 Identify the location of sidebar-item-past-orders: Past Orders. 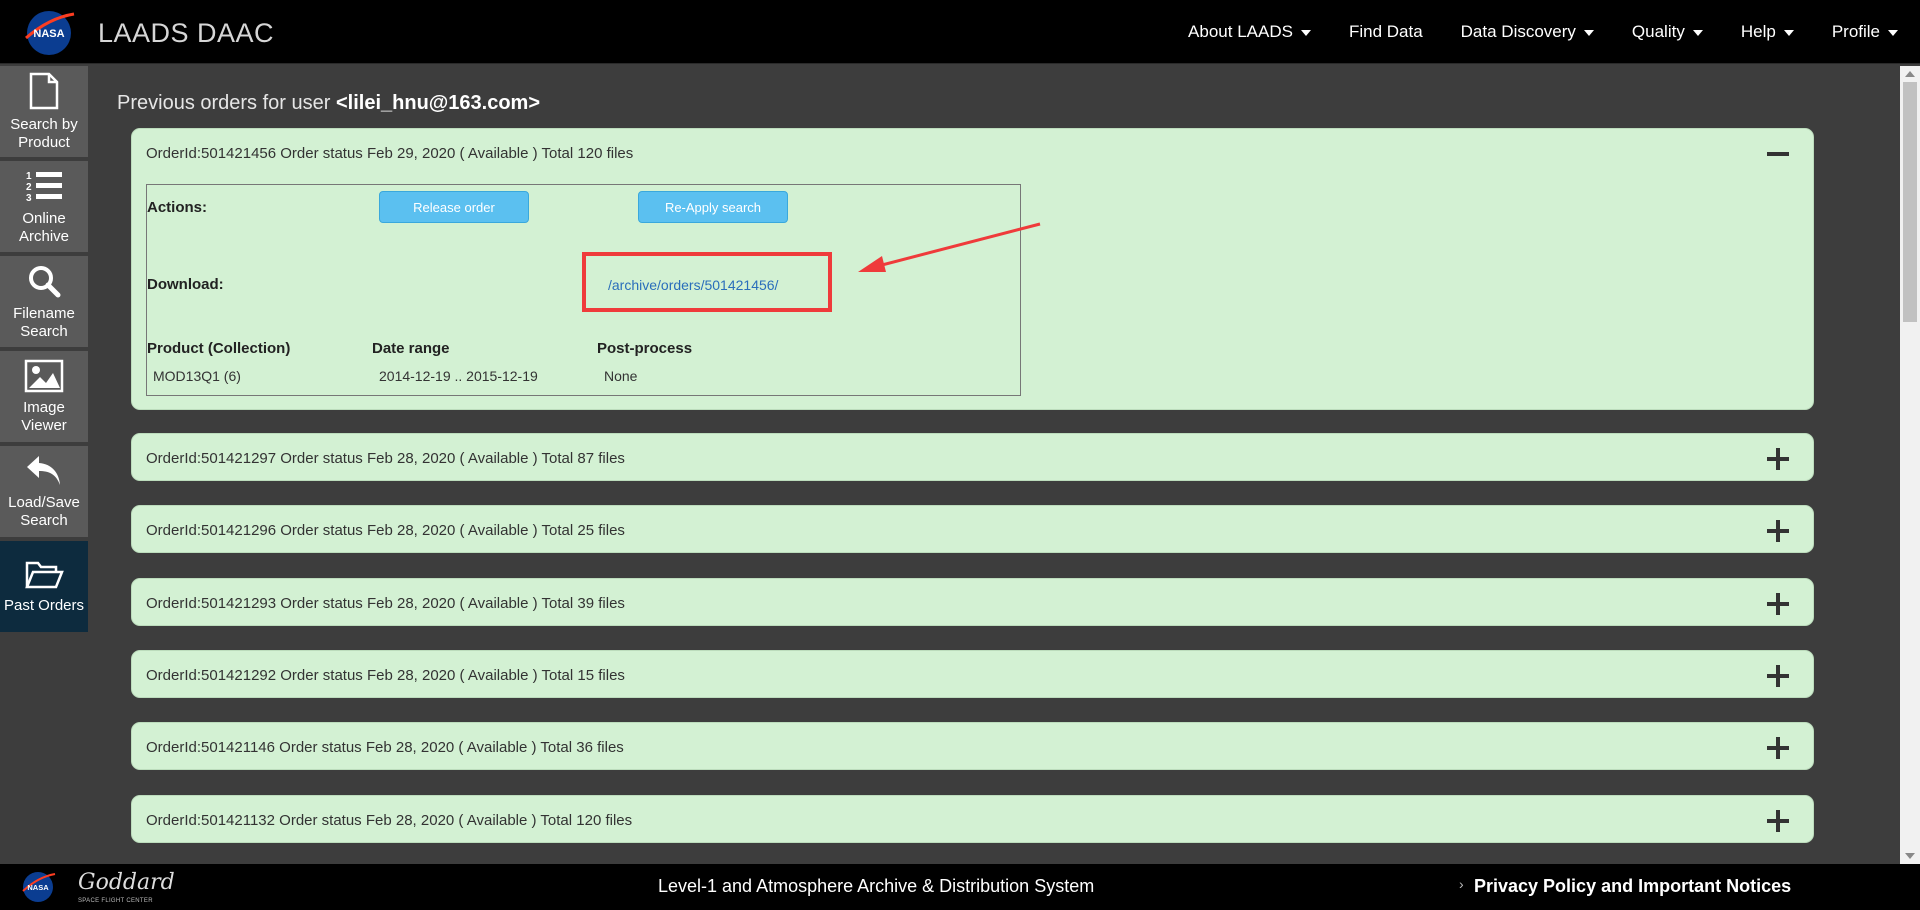
(44, 588).